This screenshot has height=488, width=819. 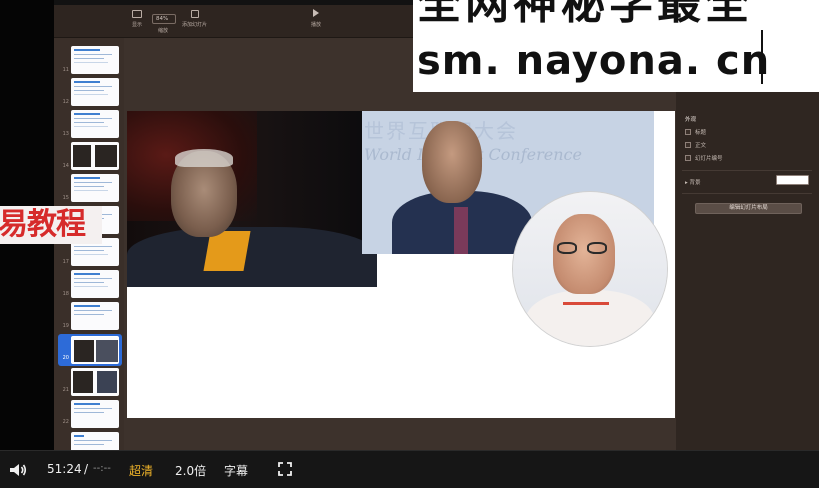 What do you see at coordinates (65, 422) in the screenshot?
I see `slide-number: 22` at bounding box center [65, 422].